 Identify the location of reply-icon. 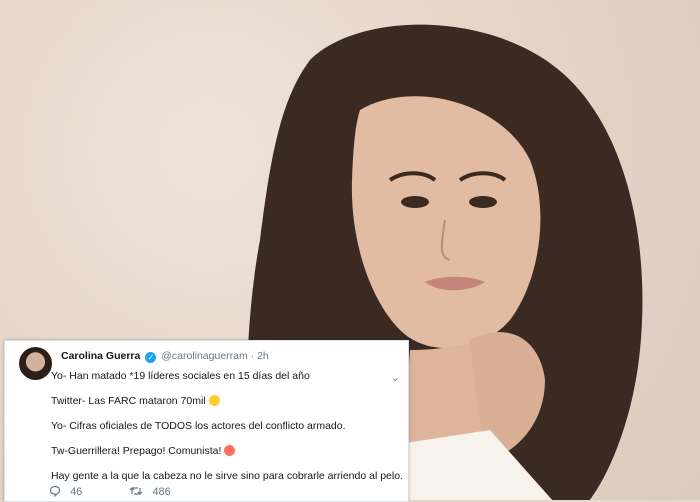
(55, 491).